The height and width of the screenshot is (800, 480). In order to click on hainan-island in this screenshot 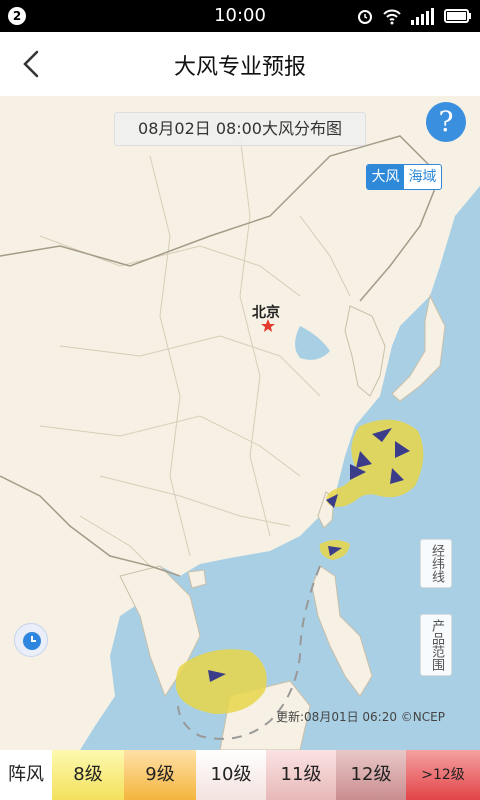, I will do `click(197, 579)`.